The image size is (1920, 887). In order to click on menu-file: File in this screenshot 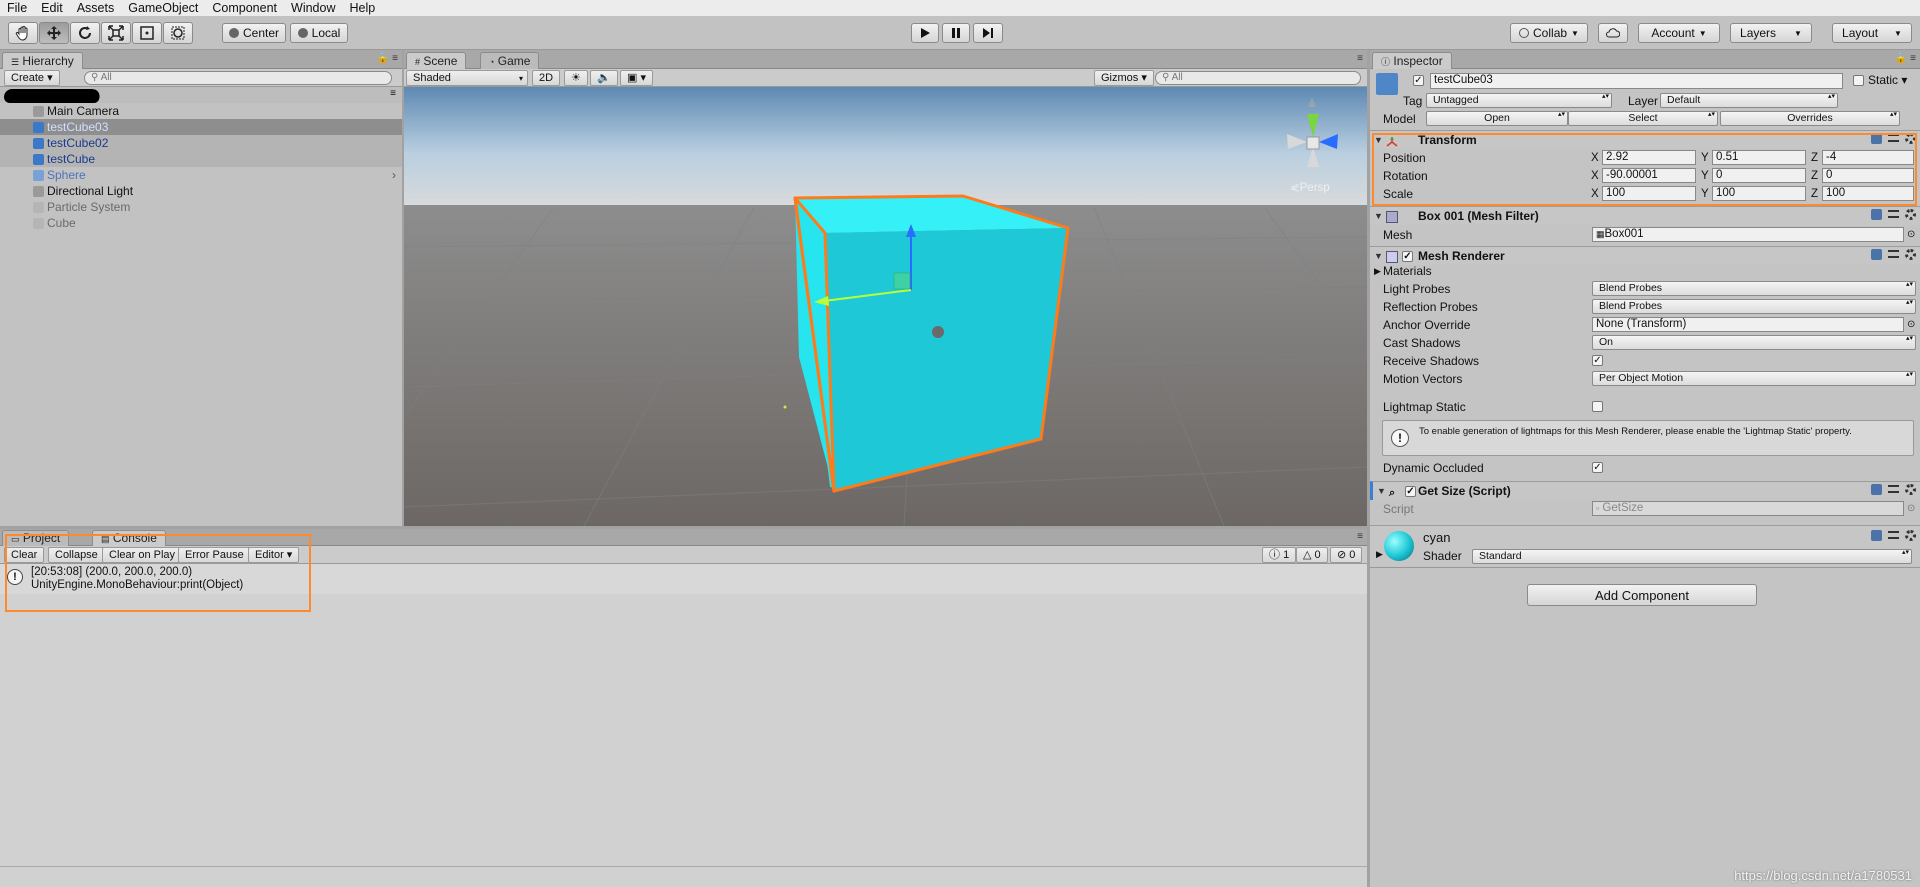, I will do `click(17, 8)`.